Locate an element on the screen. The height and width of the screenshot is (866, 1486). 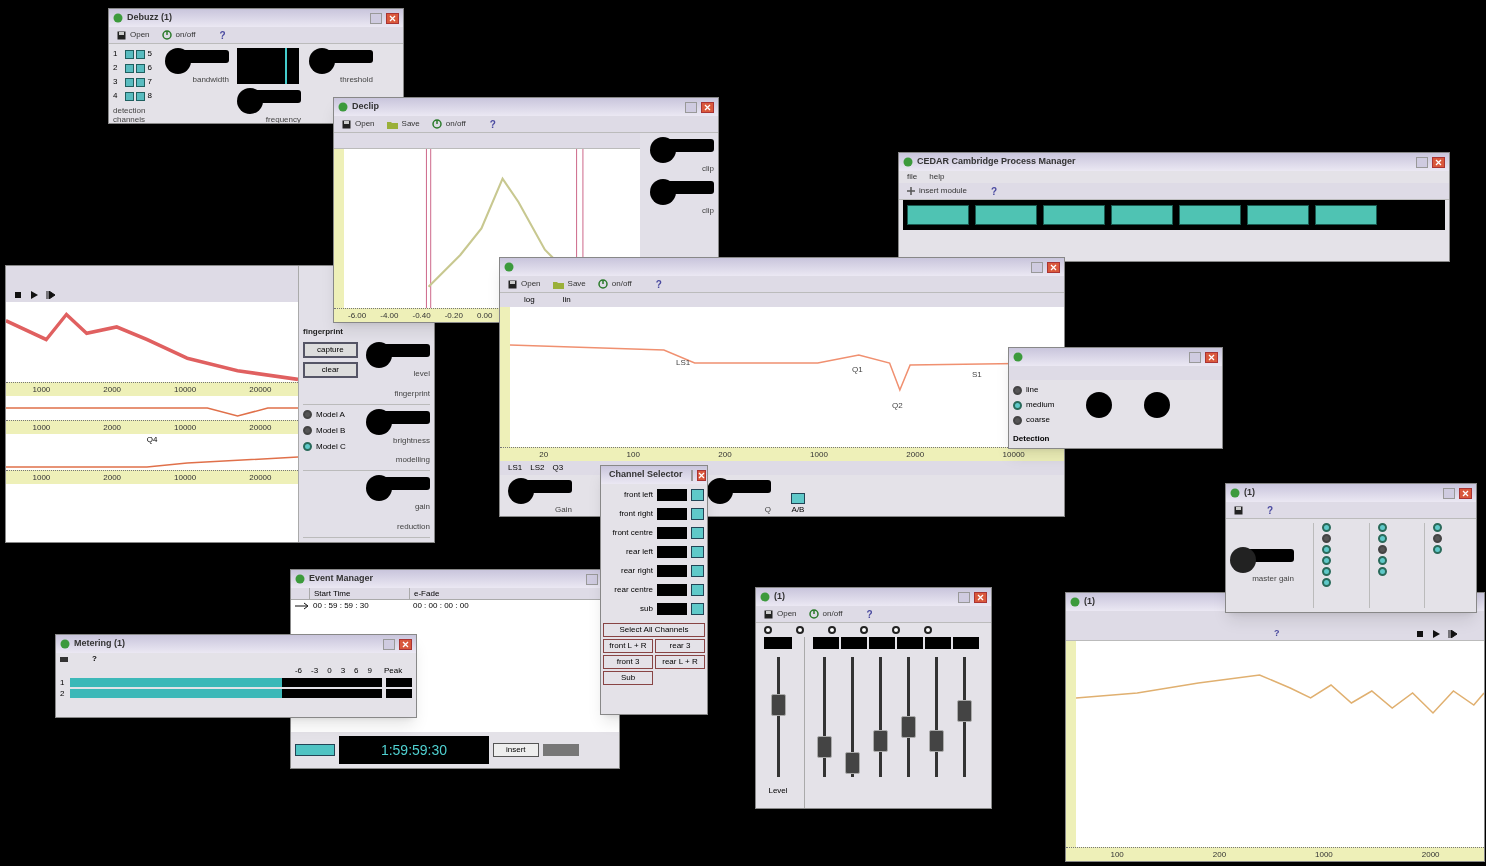
insert-button: insert module is located at coordinates (937, 191).